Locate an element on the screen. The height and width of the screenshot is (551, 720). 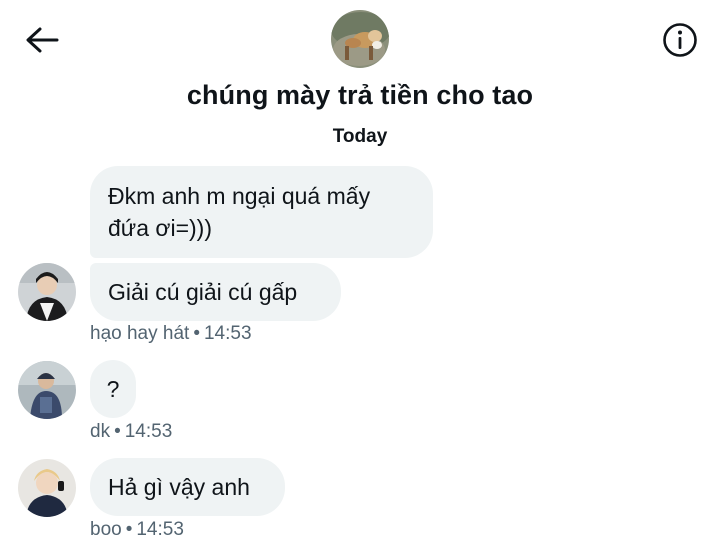
message-meta: hạo hay hát • 14:53 is located at coordinates (171, 334).